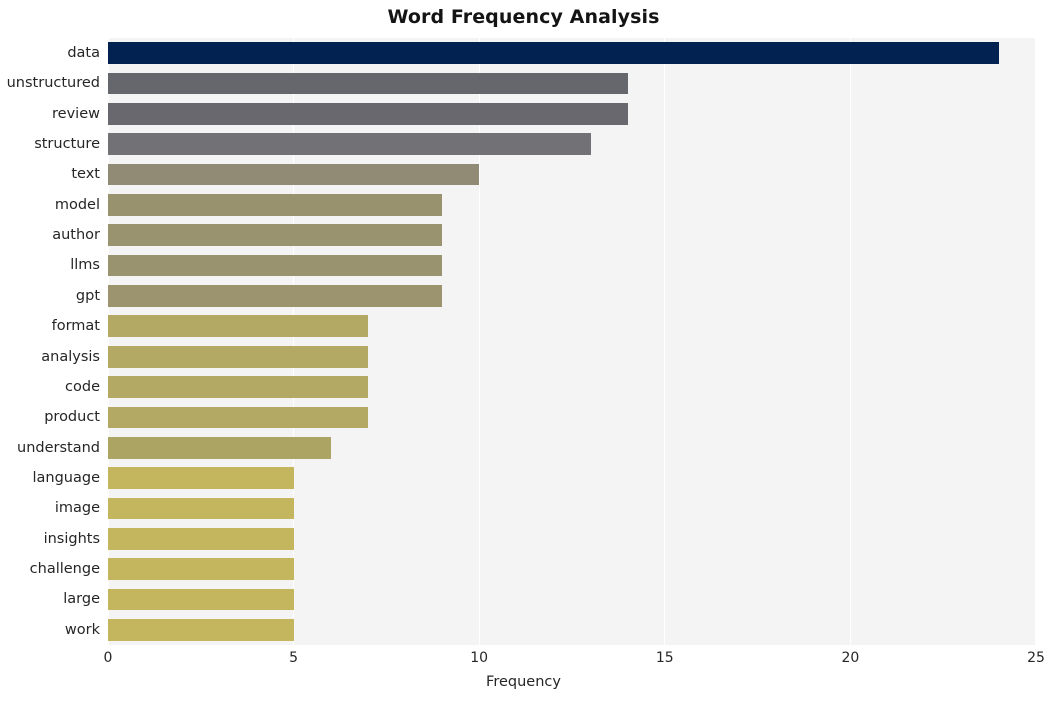 The image size is (1047, 701). What do you see at coordinates (53, 83) in the screenshot?
I see `y-axis-tick-label: unstructured` at bounding box center [53, 83].